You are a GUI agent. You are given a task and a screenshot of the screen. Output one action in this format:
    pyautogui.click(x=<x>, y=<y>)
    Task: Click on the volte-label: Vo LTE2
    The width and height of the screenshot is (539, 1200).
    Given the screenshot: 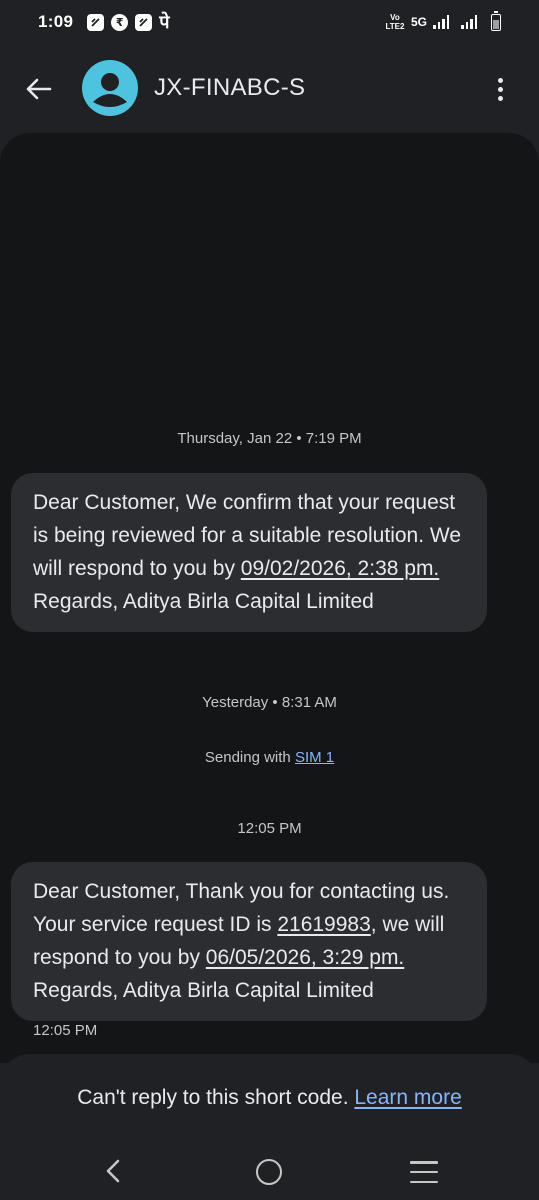 What is the action you would take?
    pyautogui.click(x=395, y=22)
    